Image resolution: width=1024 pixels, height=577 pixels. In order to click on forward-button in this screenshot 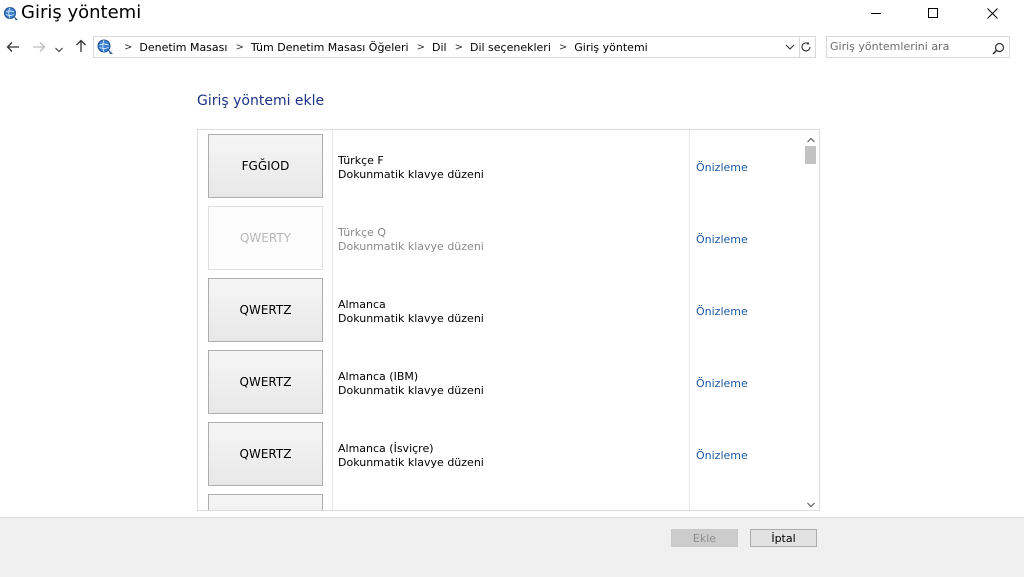, I will do `click(39, 47)`.